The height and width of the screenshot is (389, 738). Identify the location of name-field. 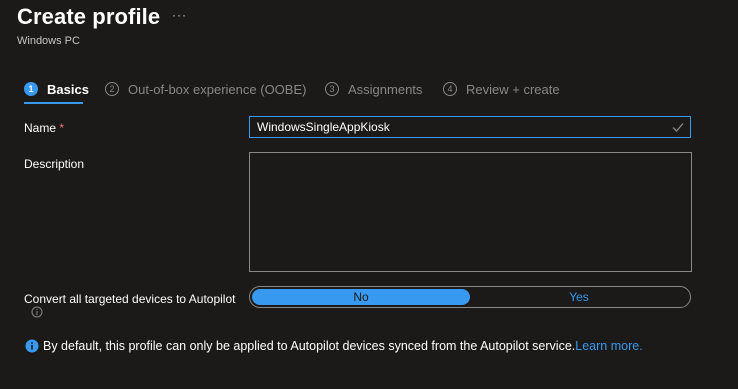
(470, 127).